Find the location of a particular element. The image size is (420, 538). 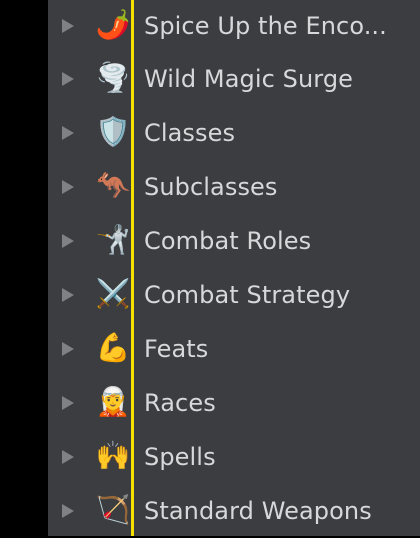

tree-item-label: Combat Strategy is located at coordinates (247, 295).